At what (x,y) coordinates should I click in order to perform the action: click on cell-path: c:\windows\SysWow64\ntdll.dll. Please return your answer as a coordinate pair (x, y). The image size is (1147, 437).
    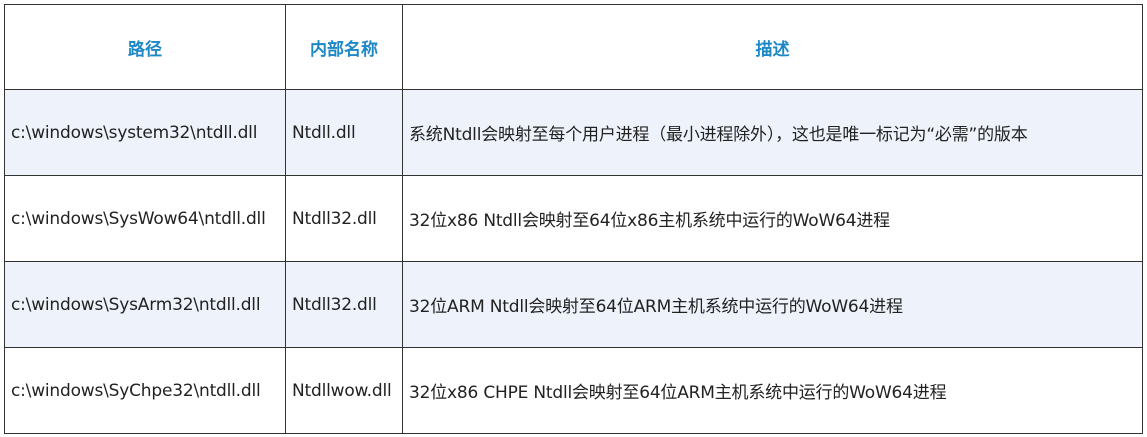
    Looking at the image, I should click on (145, 218).